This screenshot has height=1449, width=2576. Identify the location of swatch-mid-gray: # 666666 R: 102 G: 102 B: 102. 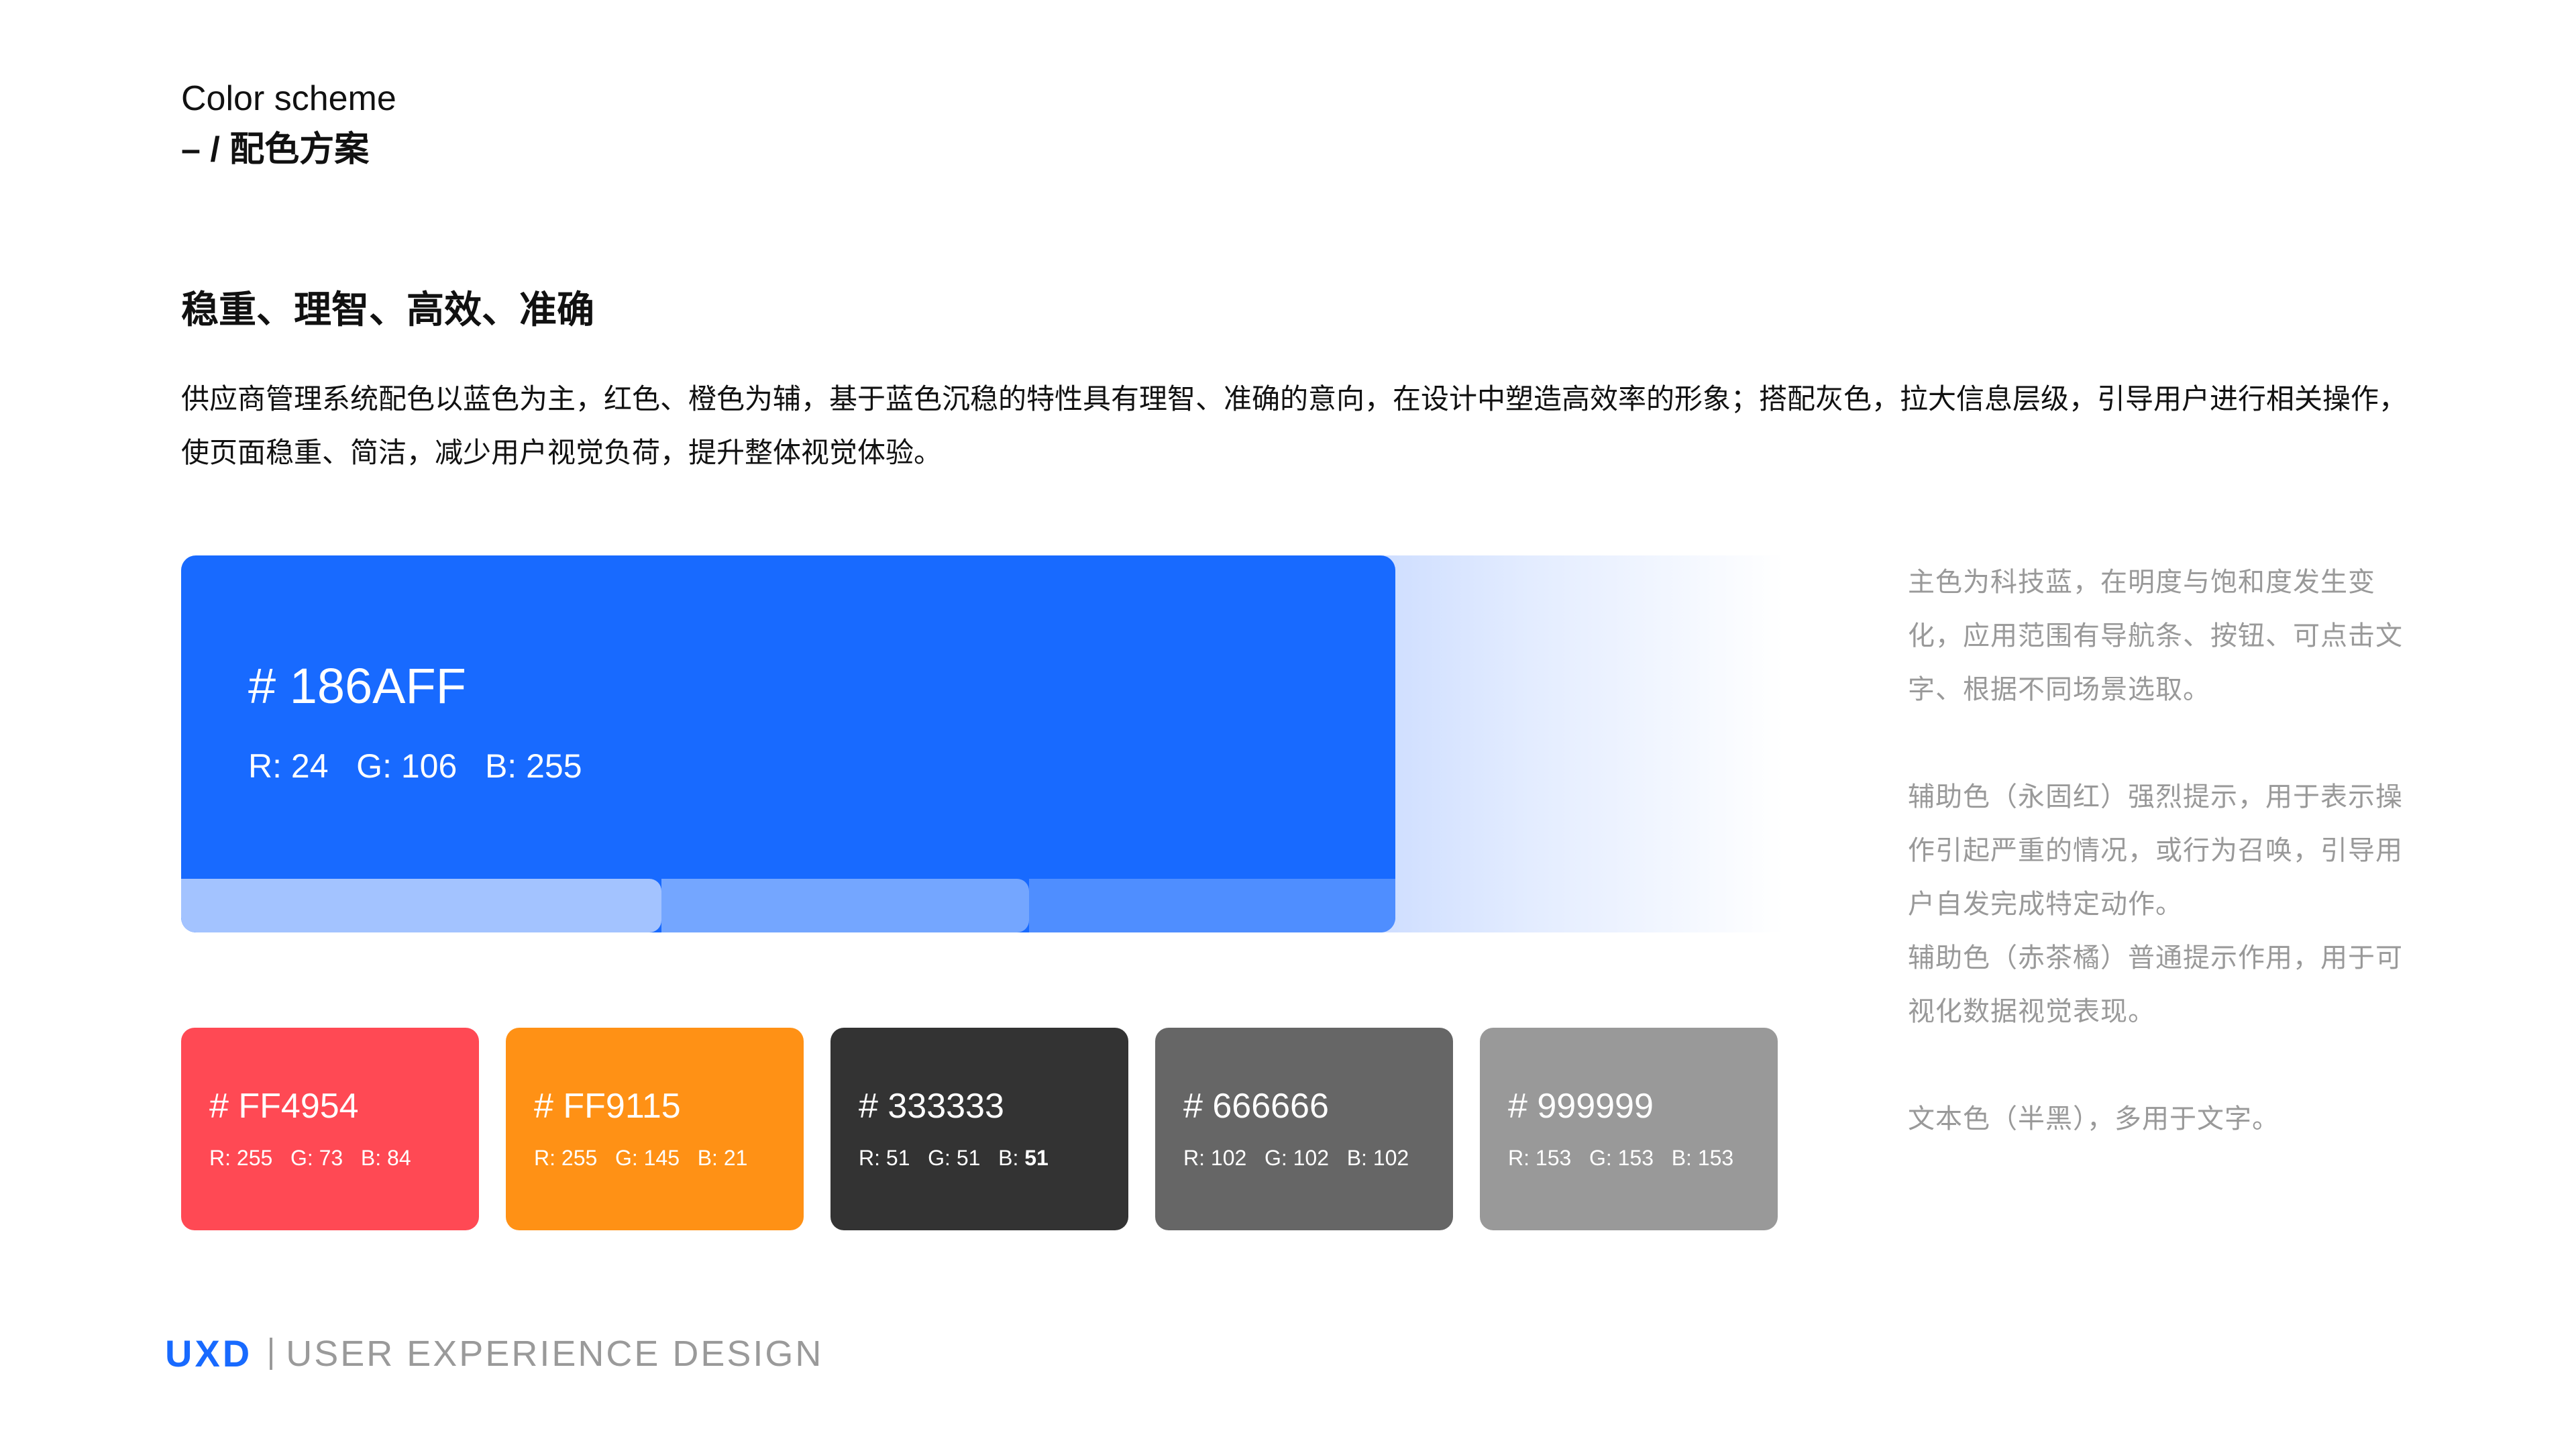
(1304, 1129).